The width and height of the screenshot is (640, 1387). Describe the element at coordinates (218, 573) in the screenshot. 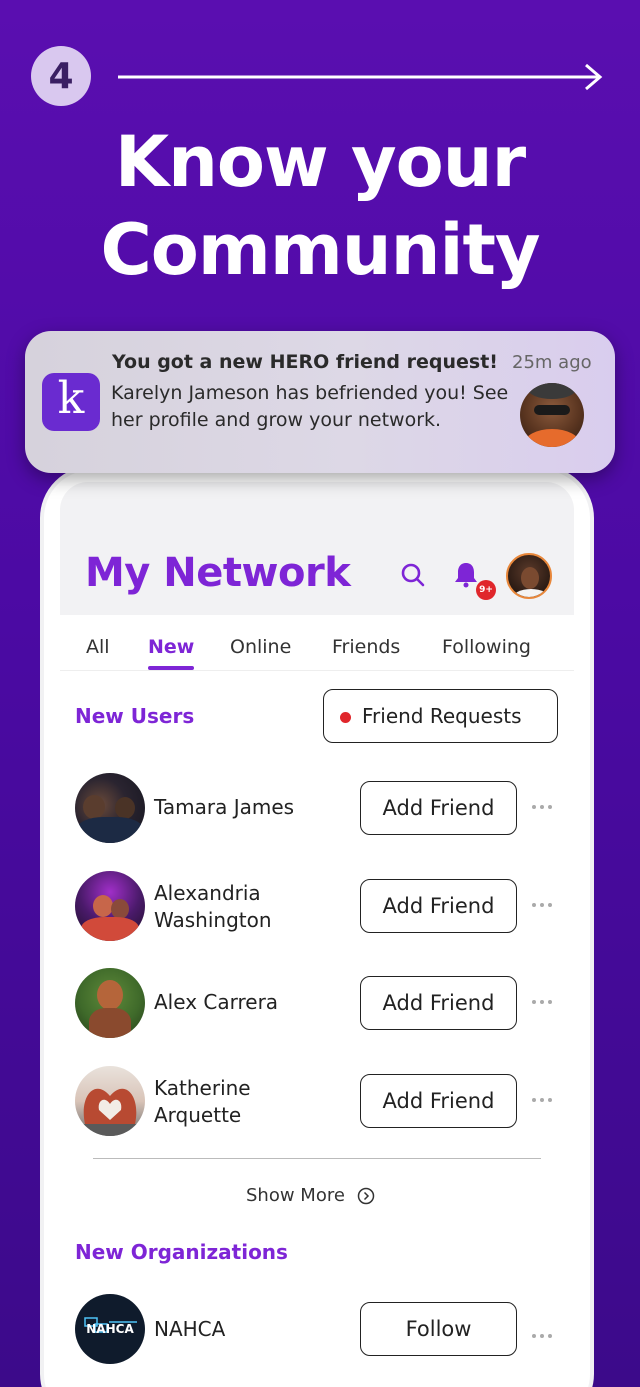

I see `page-title: My Network` at that location.